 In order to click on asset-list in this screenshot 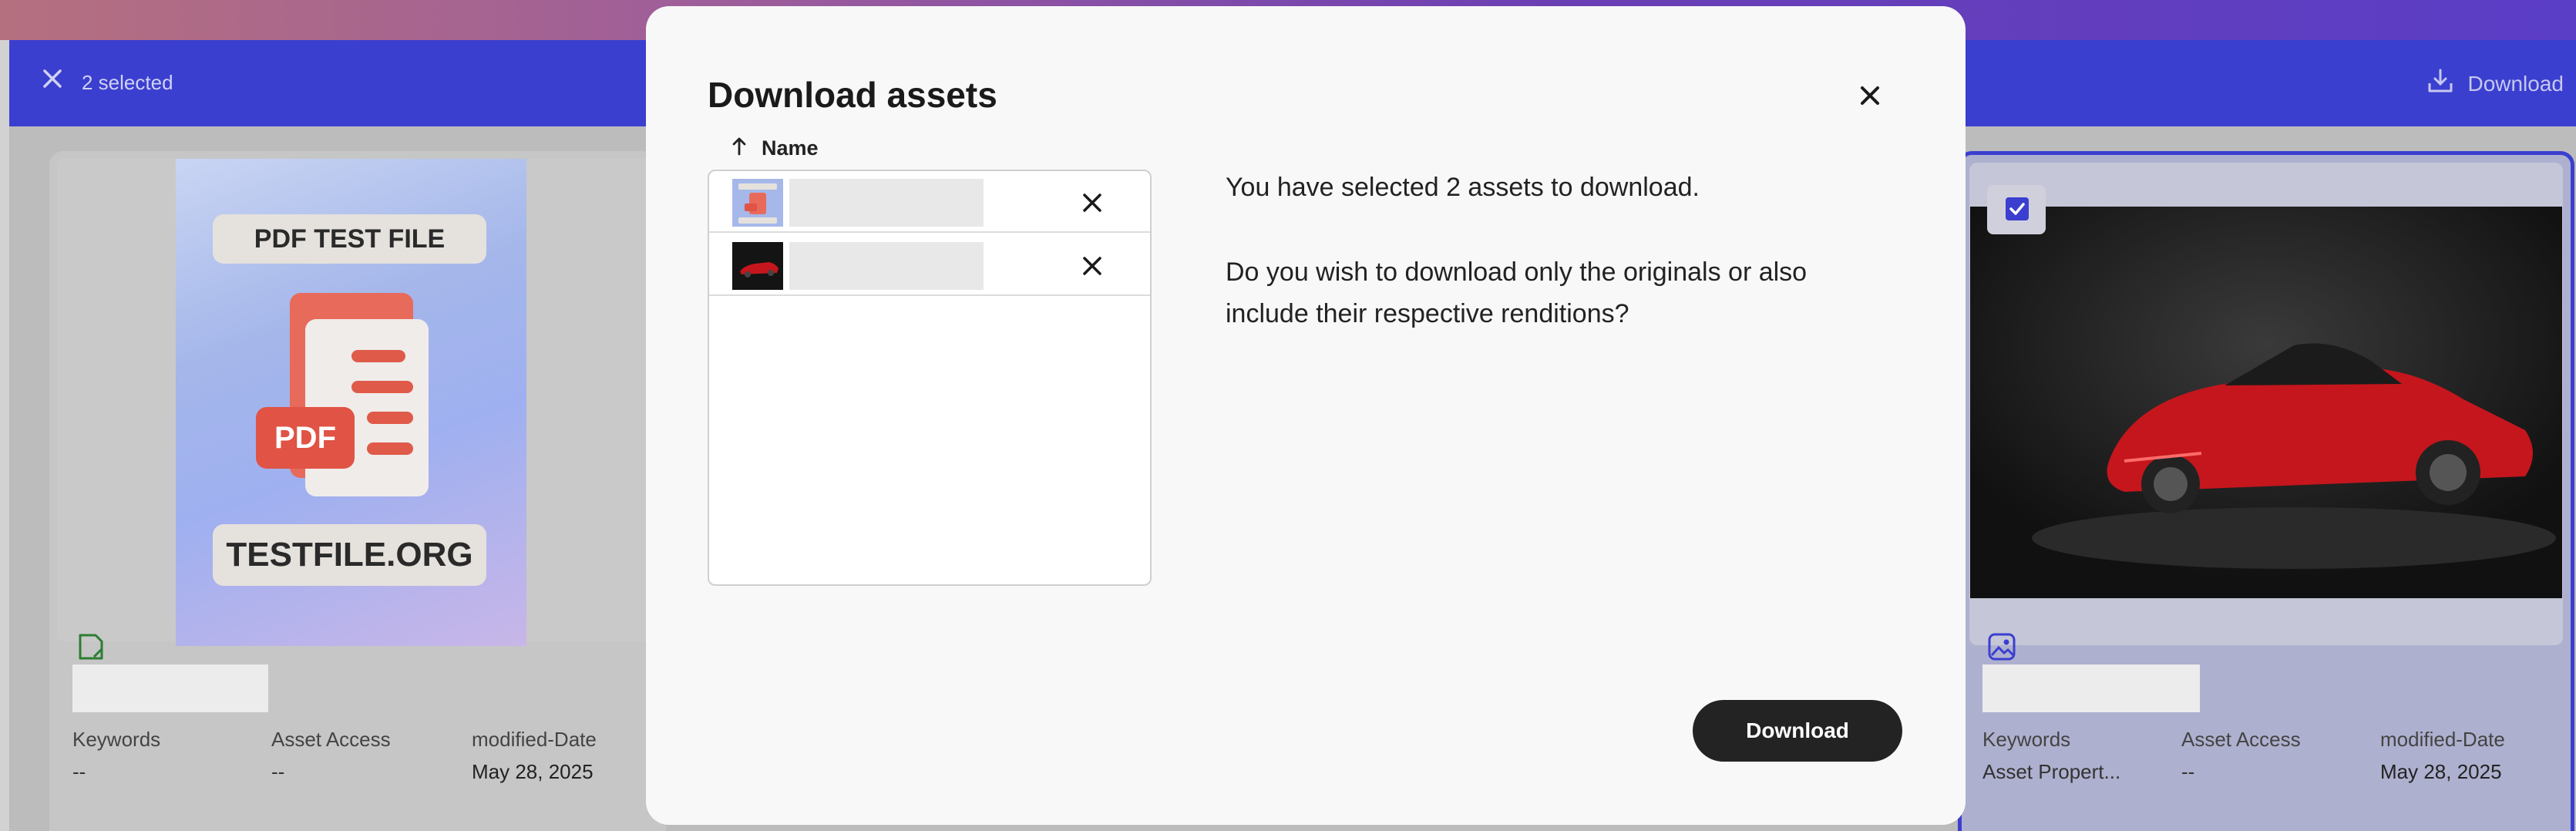, I will do `click(930, 378)`.